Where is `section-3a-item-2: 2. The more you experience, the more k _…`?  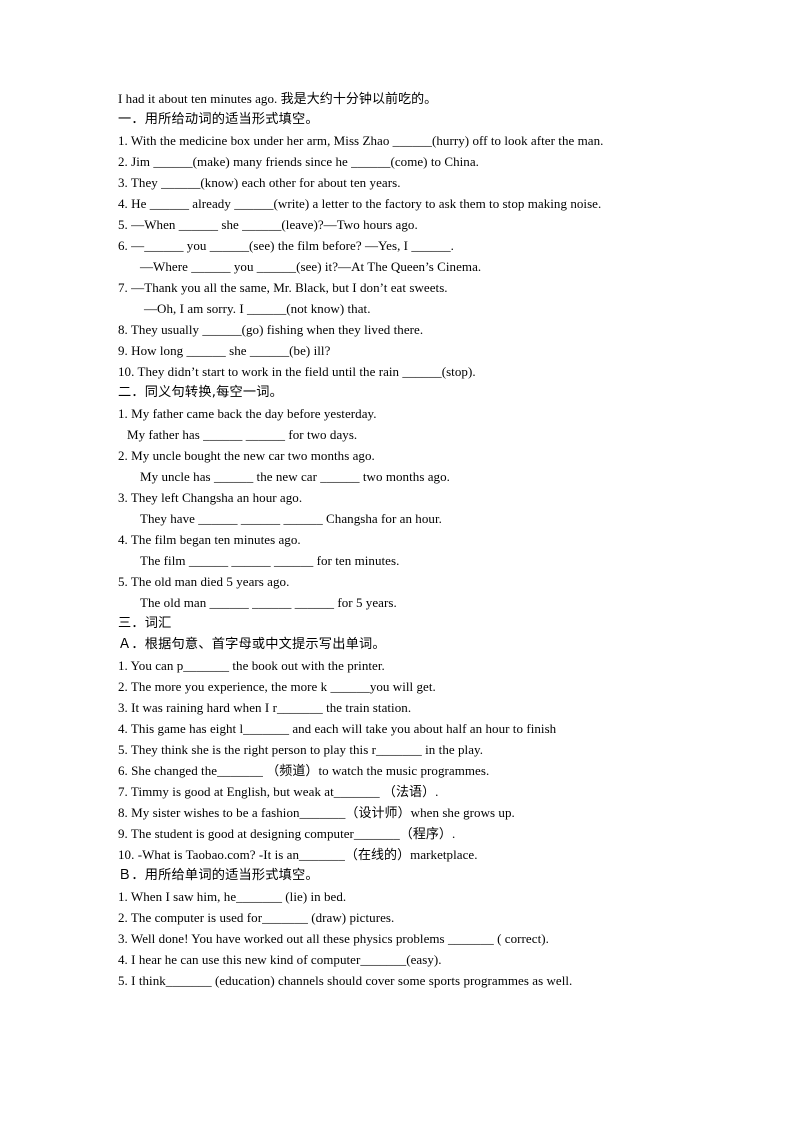
section-3a-item-2: 2. The more you experience, the more k _… is located at coordinates (277, 686).